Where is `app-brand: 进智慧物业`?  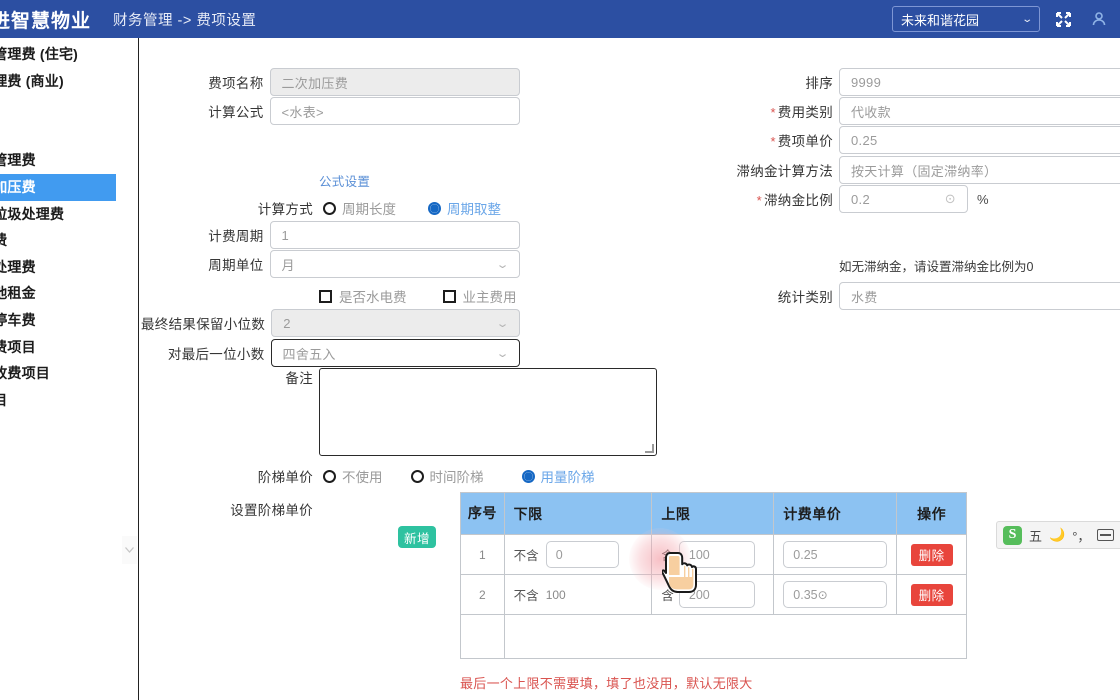 app-brand: 进智慧物业 is located at coordinates (46, 21).